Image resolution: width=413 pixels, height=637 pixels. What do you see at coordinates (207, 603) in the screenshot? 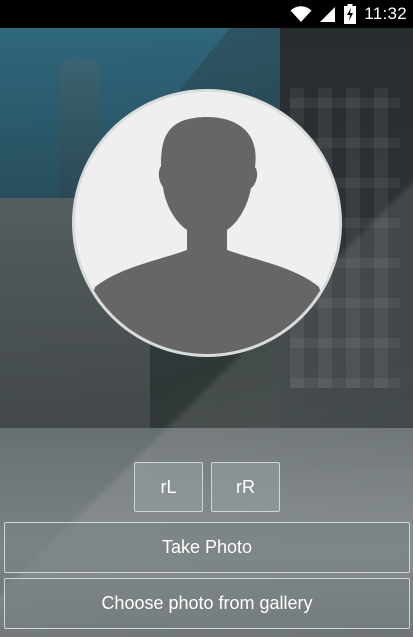
I see `choose-from-gallery-button: Choose photo from gallery` at bounding box center [207, 603].